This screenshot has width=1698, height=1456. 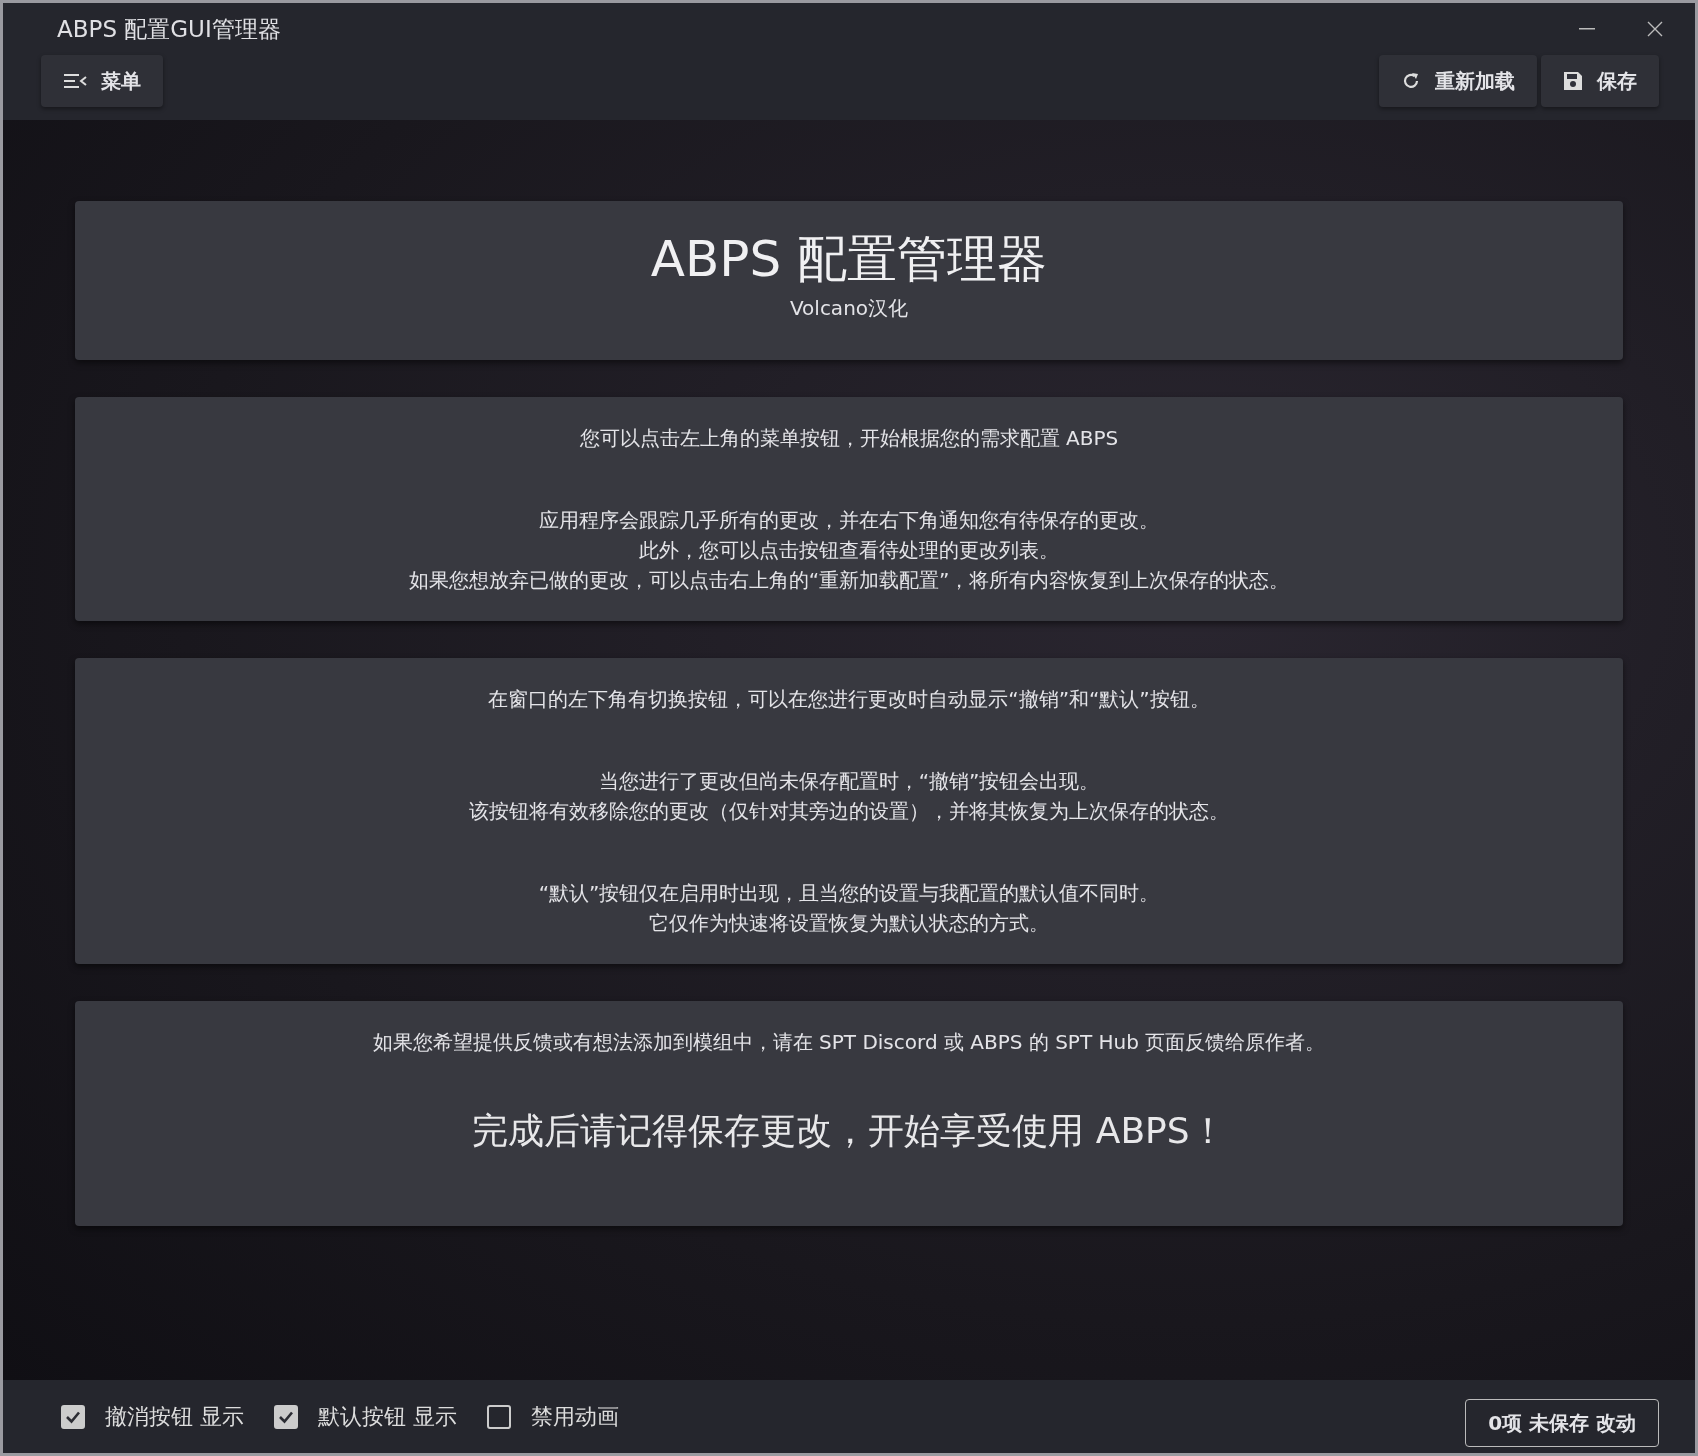 What do you see at coordinates (575, 1416) in the screenshot?
I see `checkbox-label: 禁用动画` at bounding box center [575, 1416].